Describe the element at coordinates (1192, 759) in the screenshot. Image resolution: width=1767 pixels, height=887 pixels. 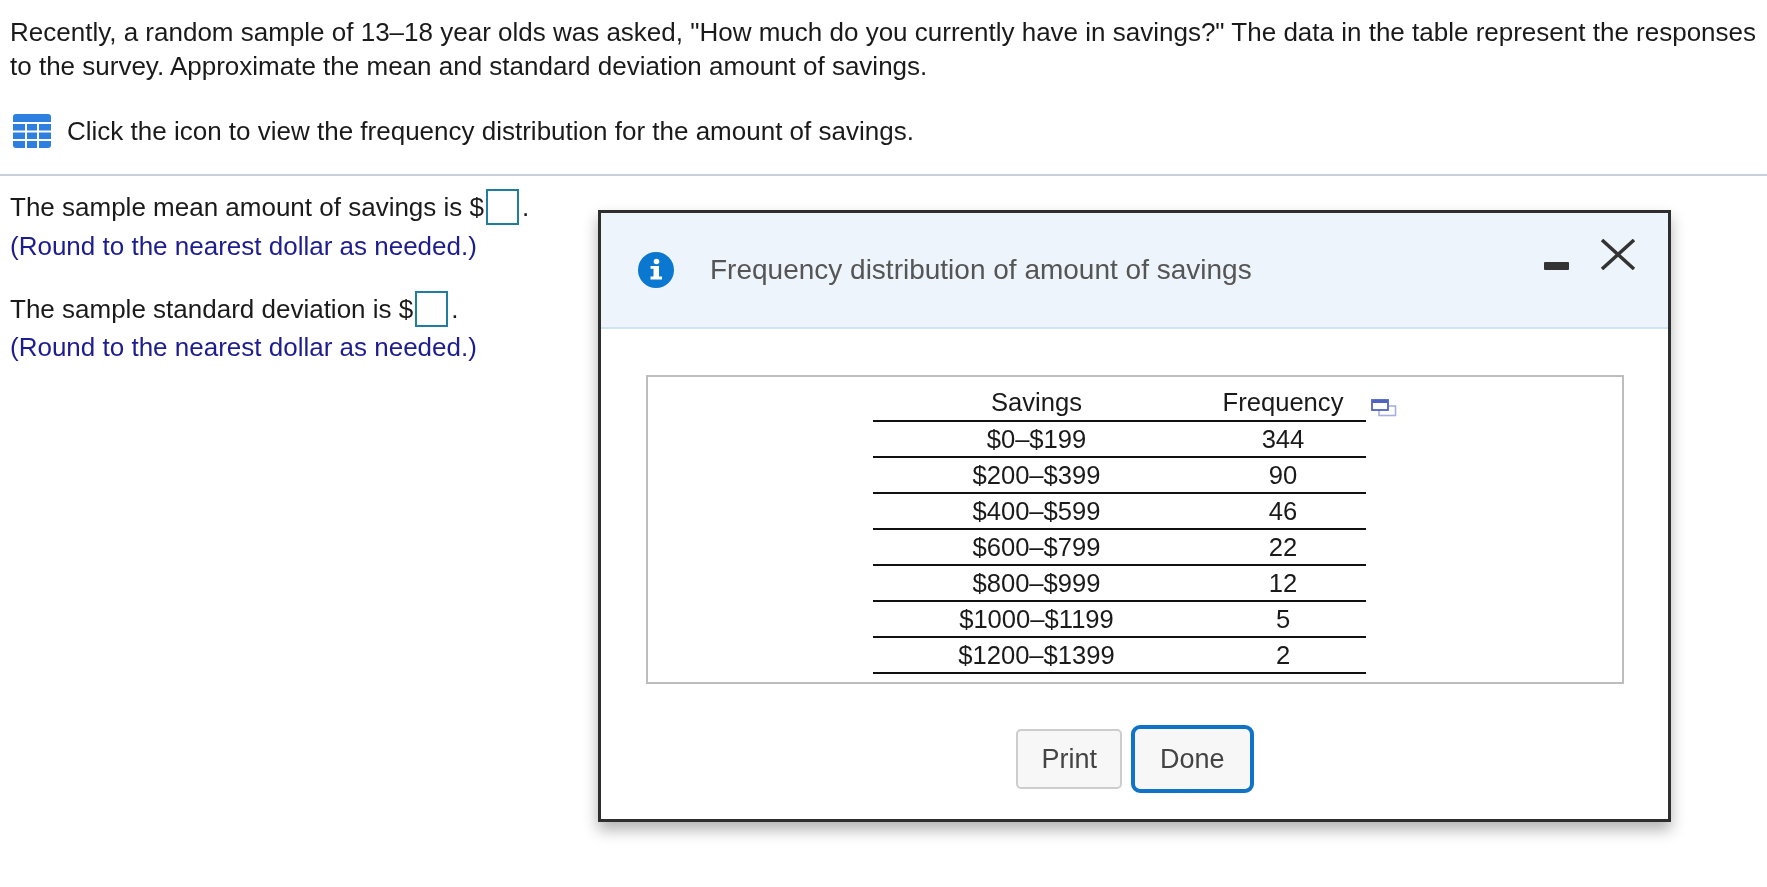
I see `done-button: Done` at that location.